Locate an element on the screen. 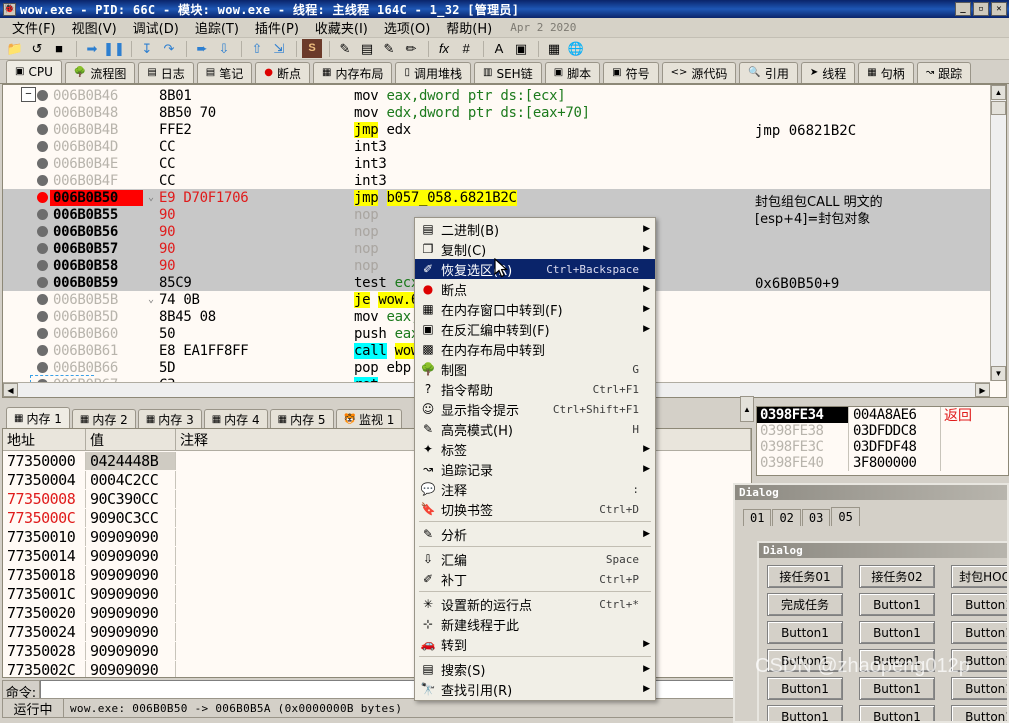 This screenshot has height=723, width=1009. dialog-button: 接任务02 is located at coordinates (897, 576).